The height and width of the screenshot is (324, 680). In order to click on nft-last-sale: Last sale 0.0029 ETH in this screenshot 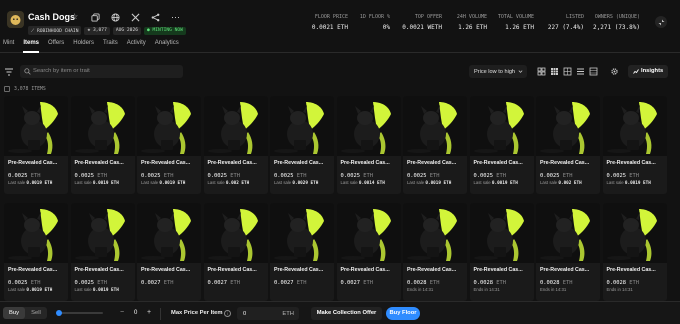, I will do `click(296, 183)`.